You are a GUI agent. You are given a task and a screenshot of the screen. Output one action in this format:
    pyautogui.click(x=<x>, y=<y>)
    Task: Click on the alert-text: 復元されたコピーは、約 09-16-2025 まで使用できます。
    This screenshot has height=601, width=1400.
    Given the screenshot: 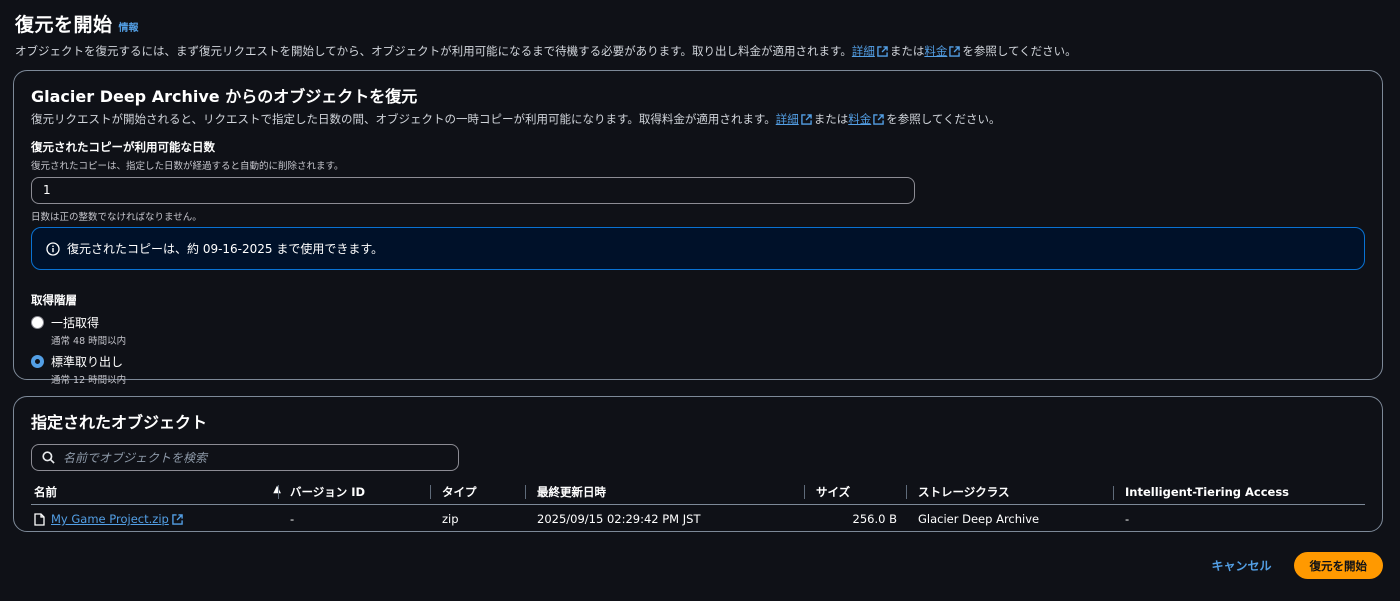 What is the action you would take?
    pyautogui.click(x=225, y=249)
    